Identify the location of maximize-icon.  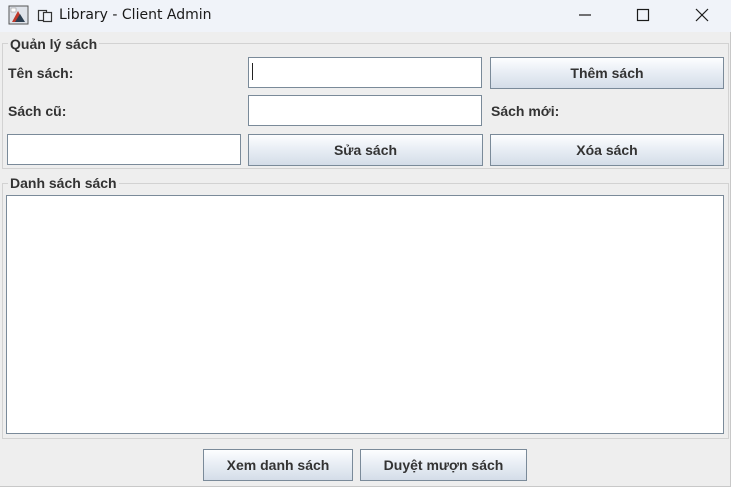
(643, 15).